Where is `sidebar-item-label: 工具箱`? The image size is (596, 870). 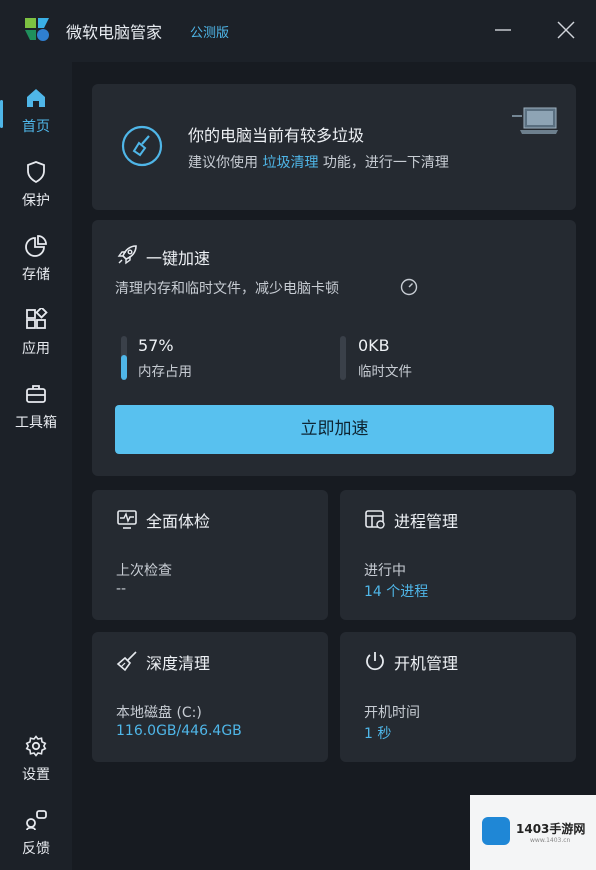
sidebar-item-label: 工具箱 is located at coordinates (36, 423).